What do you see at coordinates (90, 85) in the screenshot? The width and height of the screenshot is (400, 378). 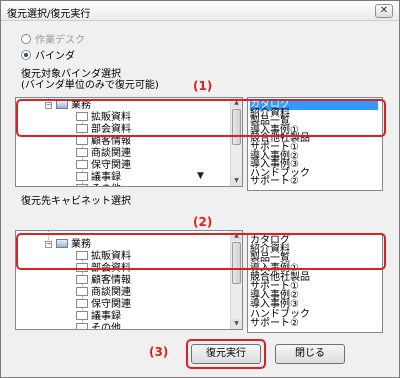 I see `source-label-line2: (バインダ単位のみで復元可能)` at bounding box center [90, 85].